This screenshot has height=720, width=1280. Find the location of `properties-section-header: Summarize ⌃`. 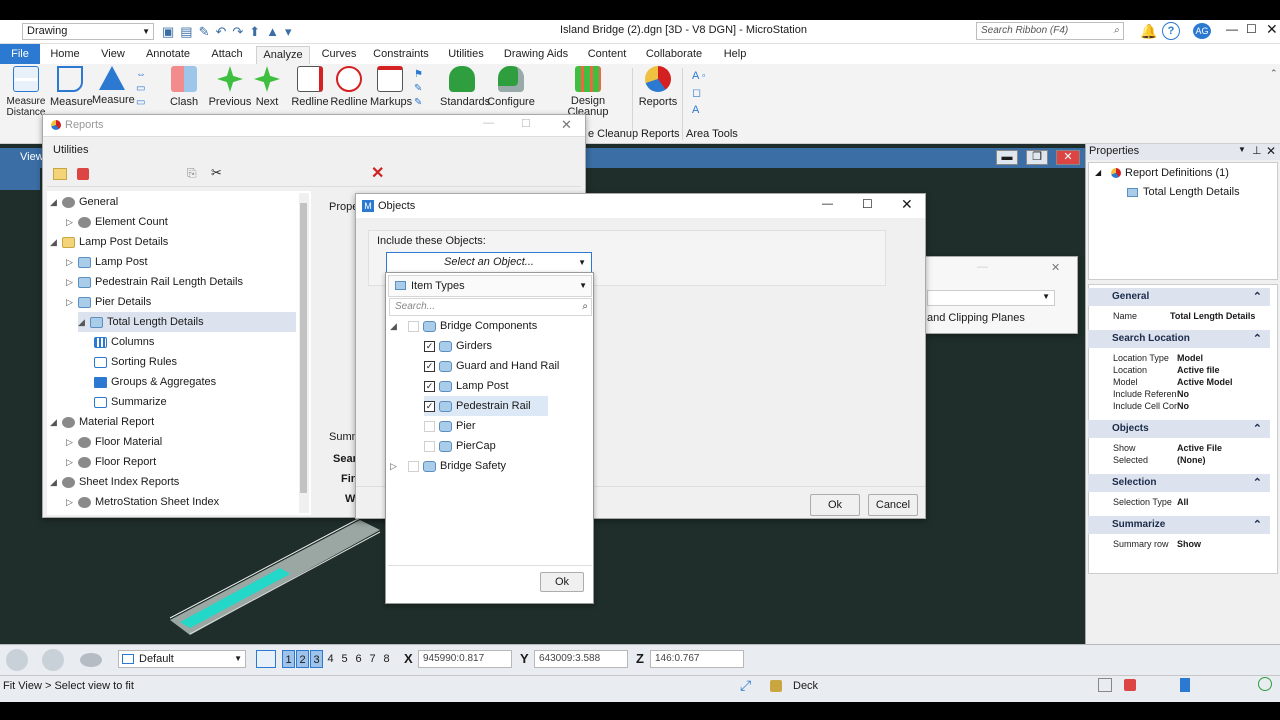

properties-section-header: Summarize ⌃ is located at coordinates (1179, 525).